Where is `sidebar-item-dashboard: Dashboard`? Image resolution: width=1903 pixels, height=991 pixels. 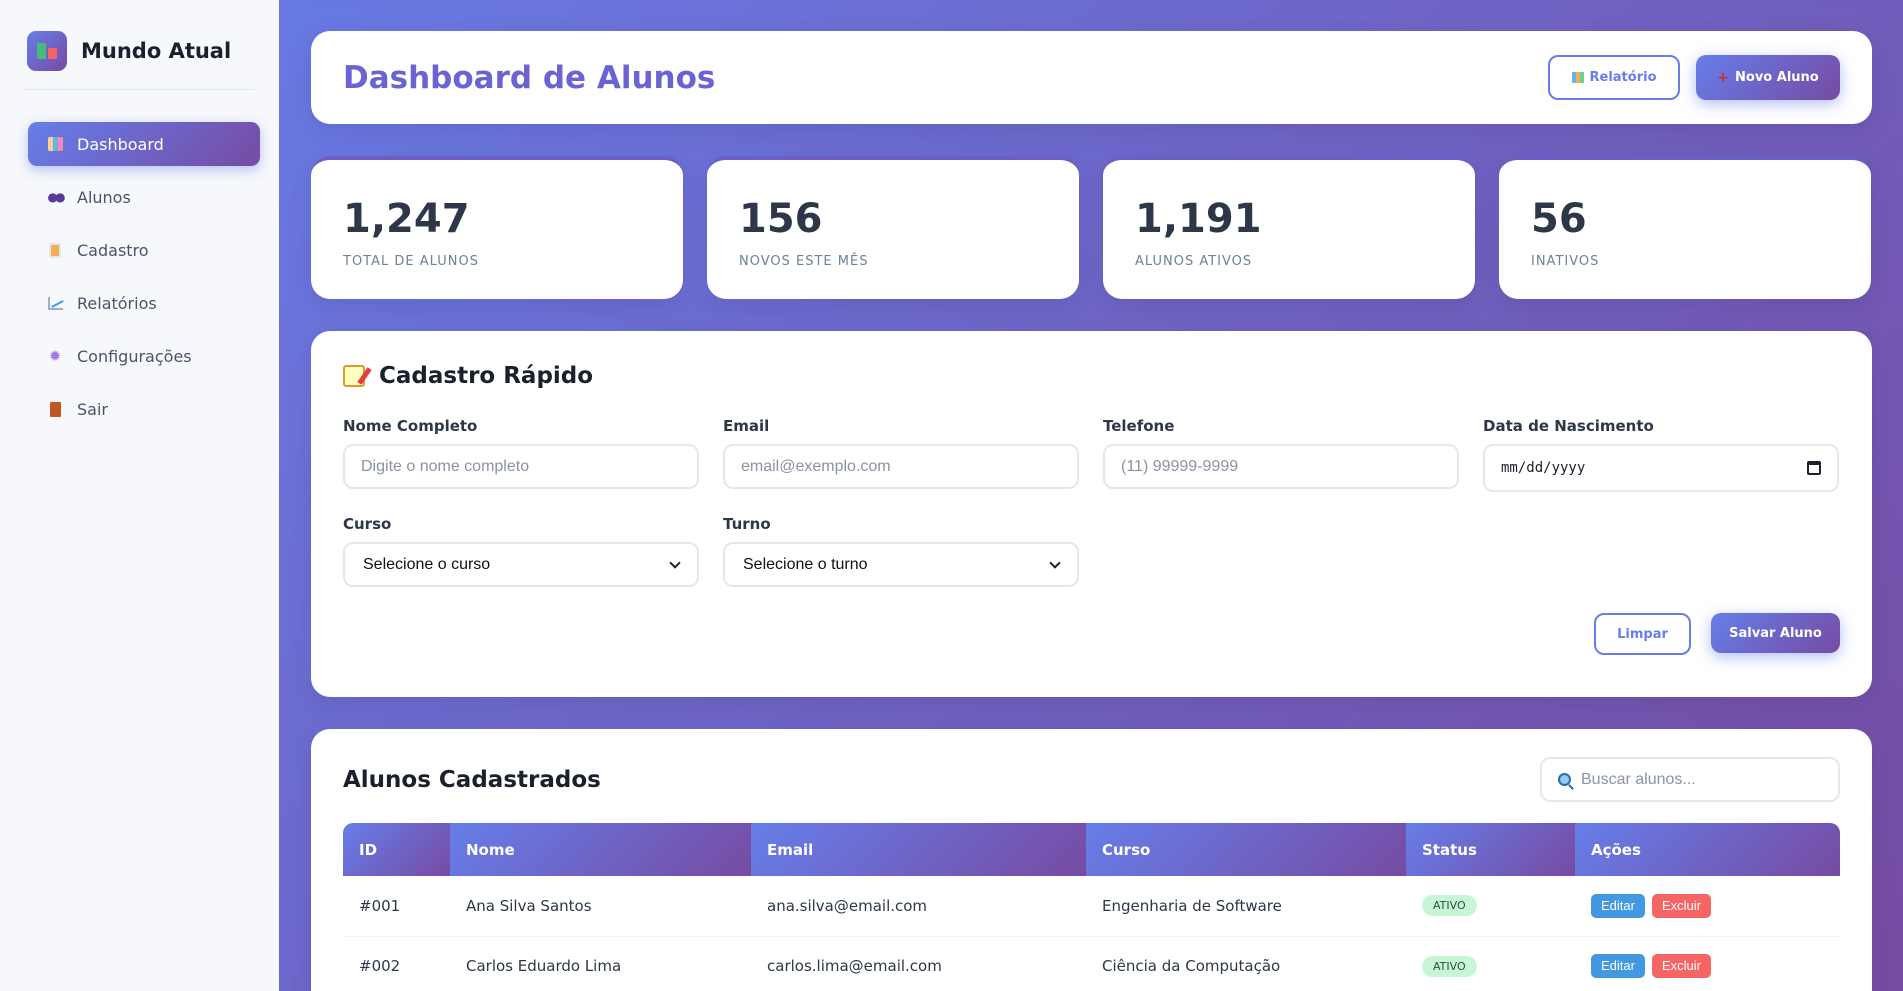
sidebar-item-dashboard: Dashboard is located at coordinates (144, 144).